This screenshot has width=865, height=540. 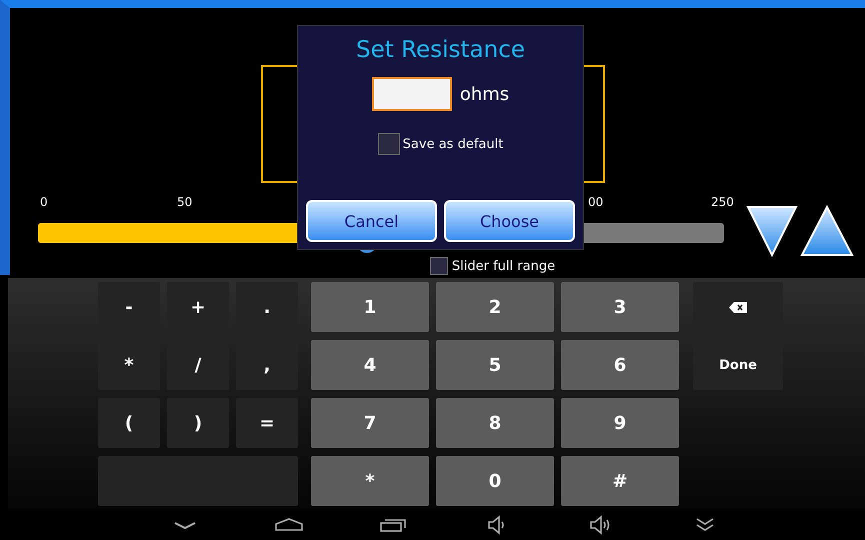 I want to click on tick-label: 00, so click(x=596, y=203).